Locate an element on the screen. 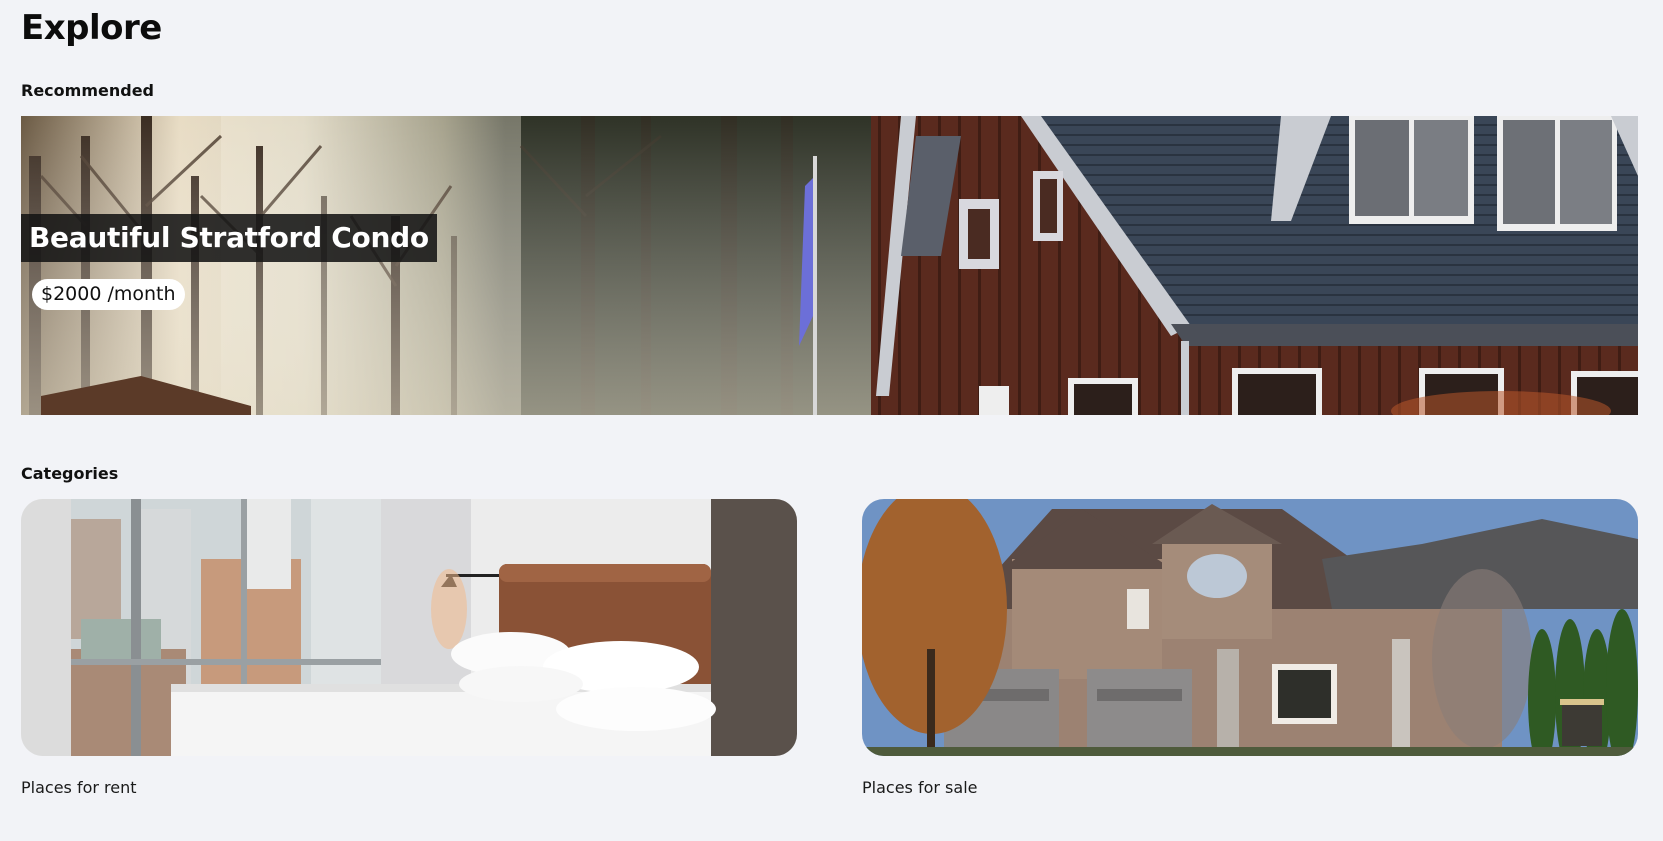  listing-price-badge: $2000 /month is located at coordinates (108, 294).